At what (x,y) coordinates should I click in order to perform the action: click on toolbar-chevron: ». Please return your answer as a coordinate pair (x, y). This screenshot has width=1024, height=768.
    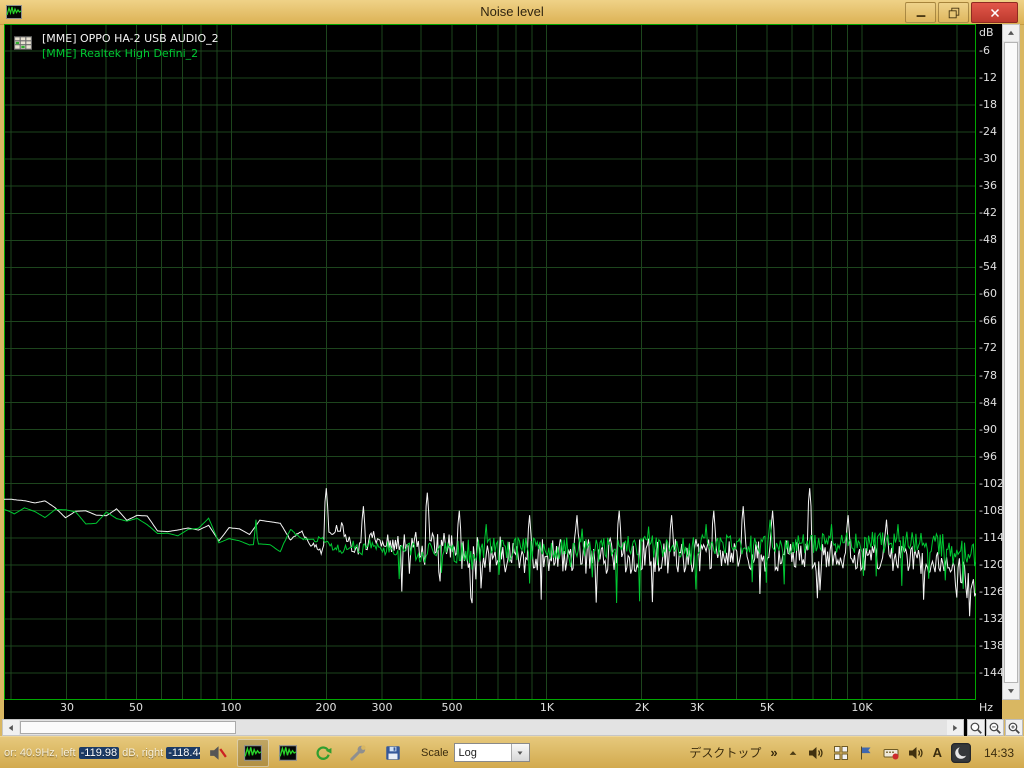
    Looking at the image, I should click on (773, 752).